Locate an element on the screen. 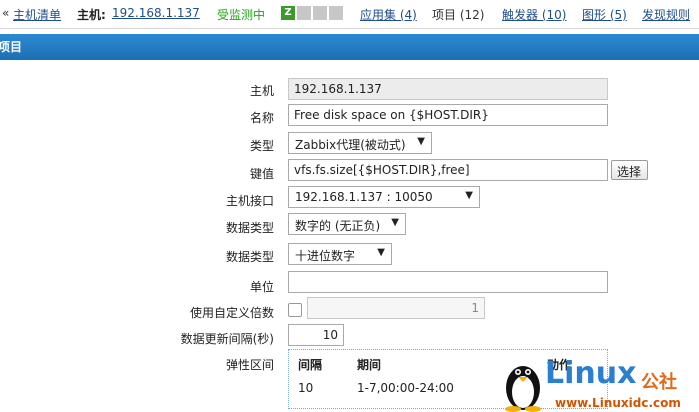 The height and width of the screenshot is (412, 699). key-field-label: 键值 is located at coordinates (261, 174).